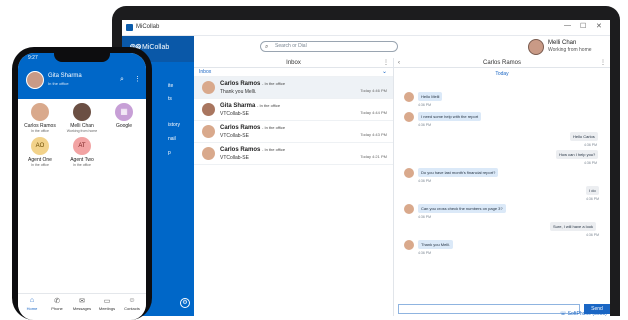  I want to click on video-icon: ▭, so click(107, 301).